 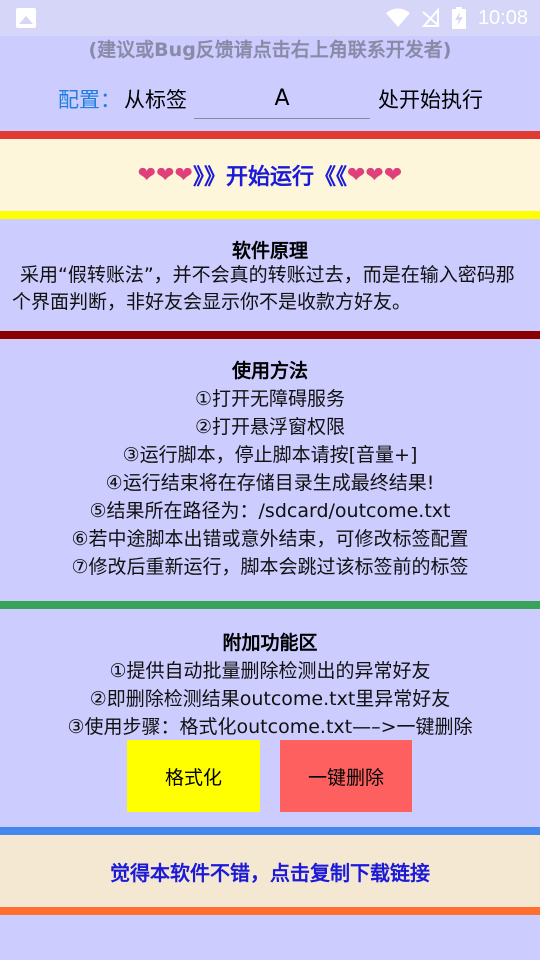 What do you see at coordinates (270, 483) in the screenshot?
I see `usage-step: ④运行结束将在存储目录生成最终结果!` at bounding box center [270, 483].